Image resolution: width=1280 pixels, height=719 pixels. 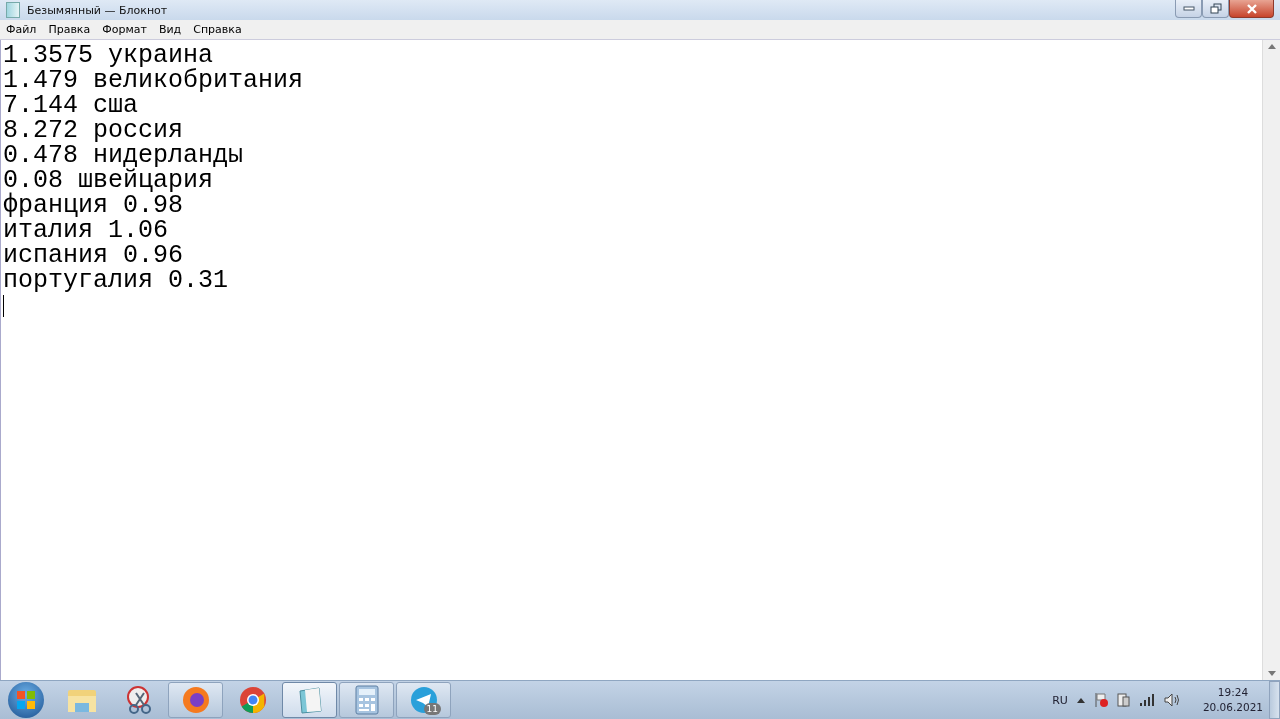 I want to click on restore-icon, so click(x=1215, y=8).